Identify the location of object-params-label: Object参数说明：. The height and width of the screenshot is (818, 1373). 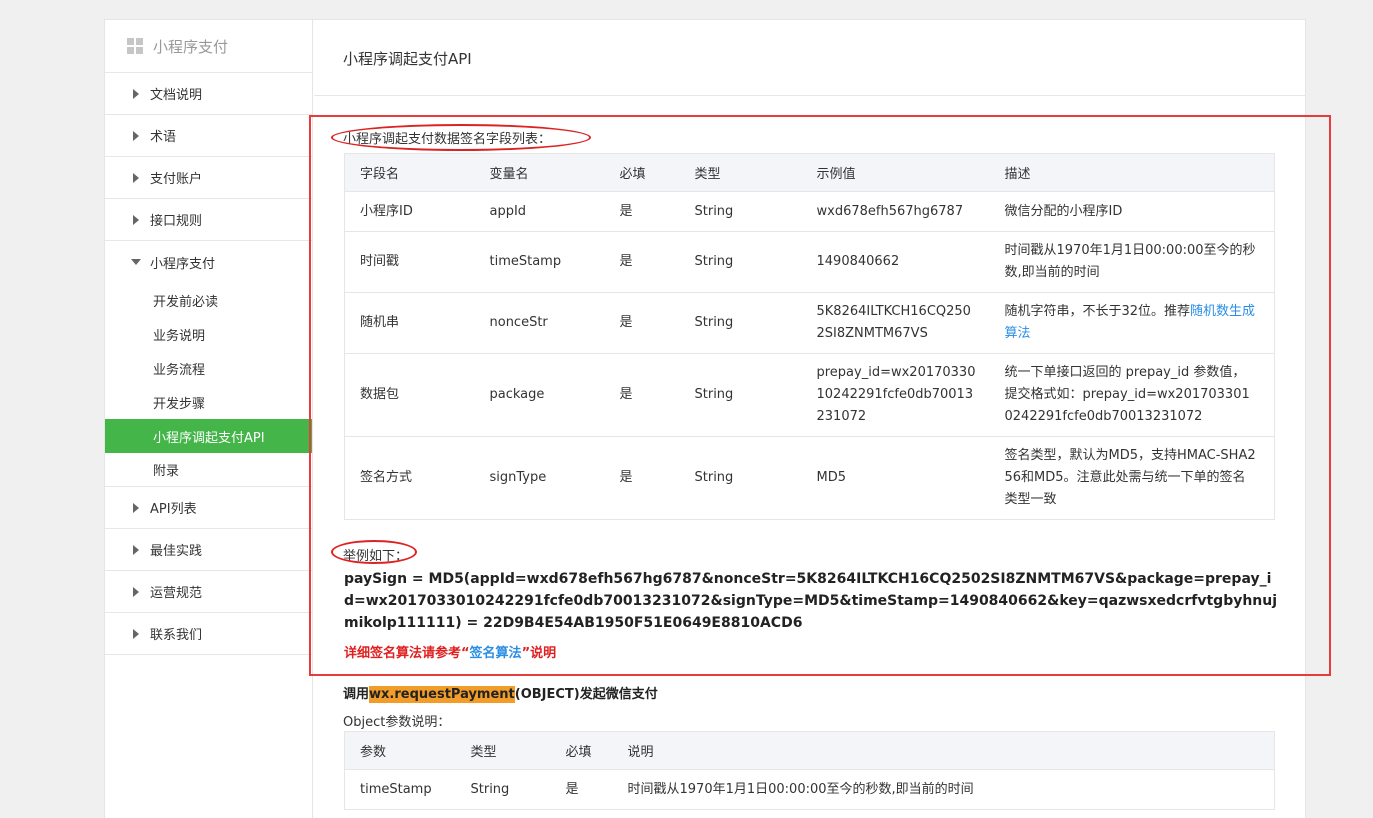
(397, 722).